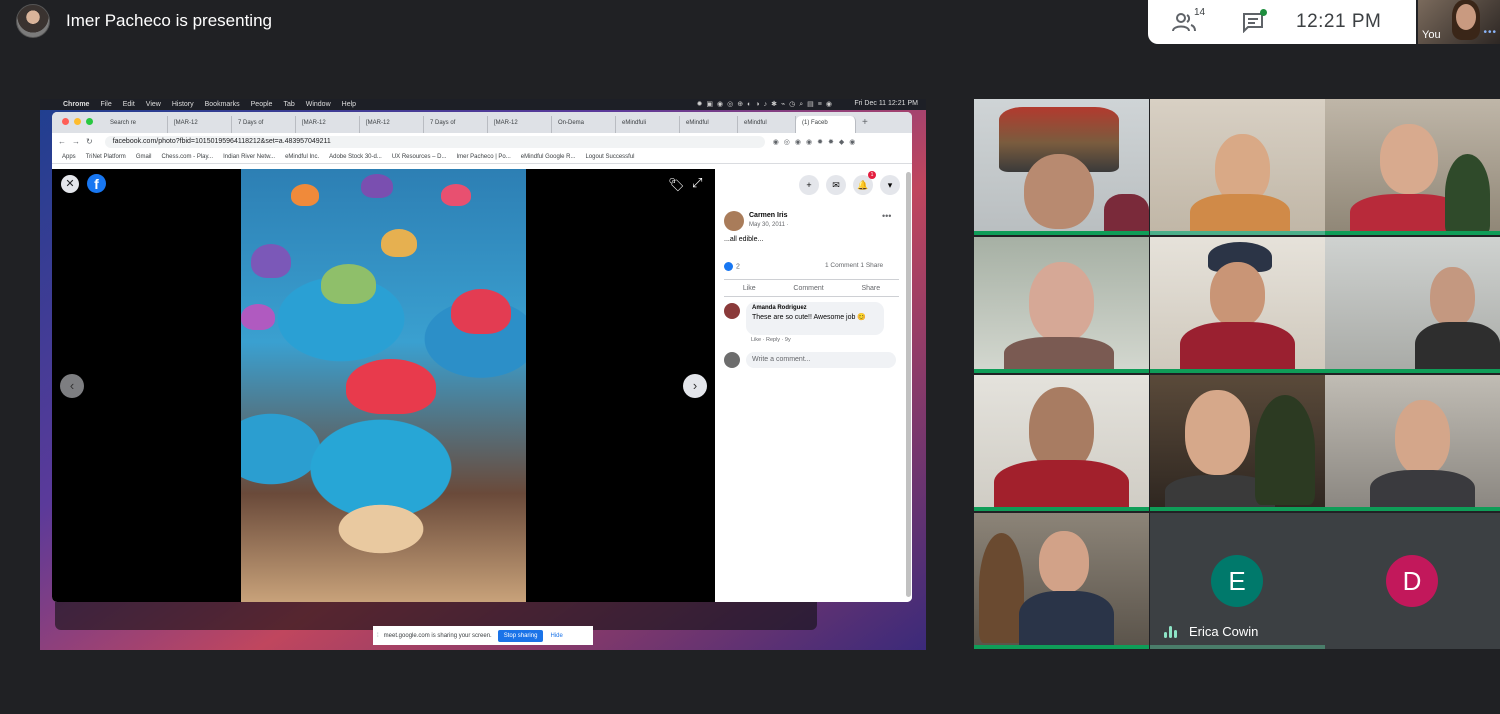 This screenshot has width=1500, height=714. What do you see at coordinates (1412, 581) in the screenshot?
I see `participant-tile-d: D` at bounding box center [1412, 581].